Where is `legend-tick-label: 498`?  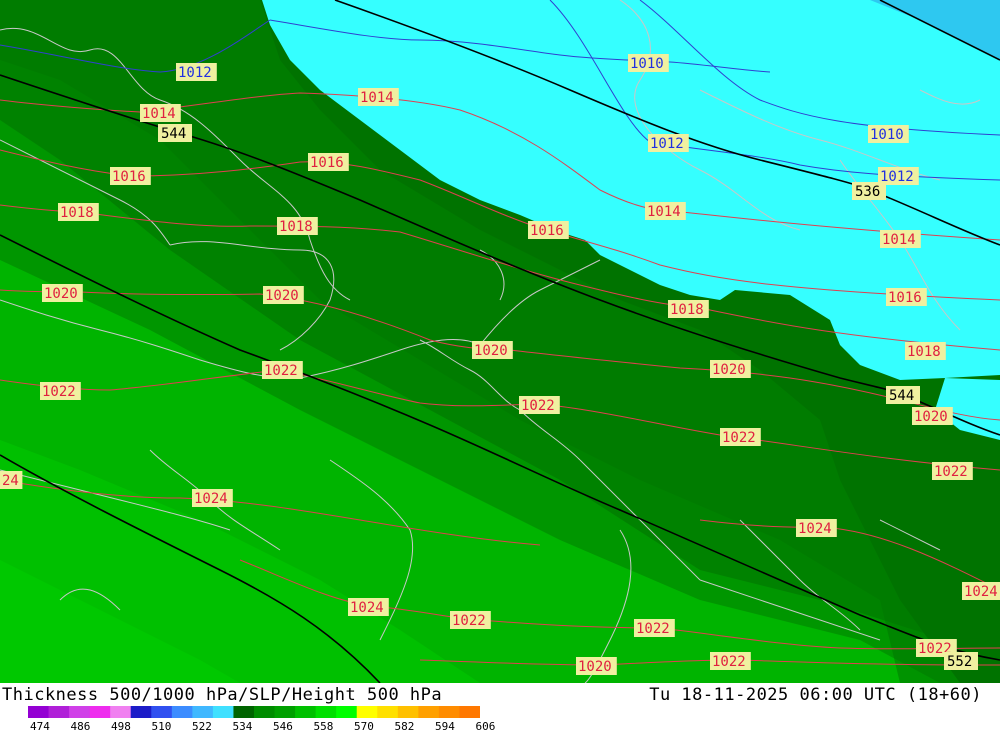 legend-tick-label: 498 is located at coordinates (121, 726).